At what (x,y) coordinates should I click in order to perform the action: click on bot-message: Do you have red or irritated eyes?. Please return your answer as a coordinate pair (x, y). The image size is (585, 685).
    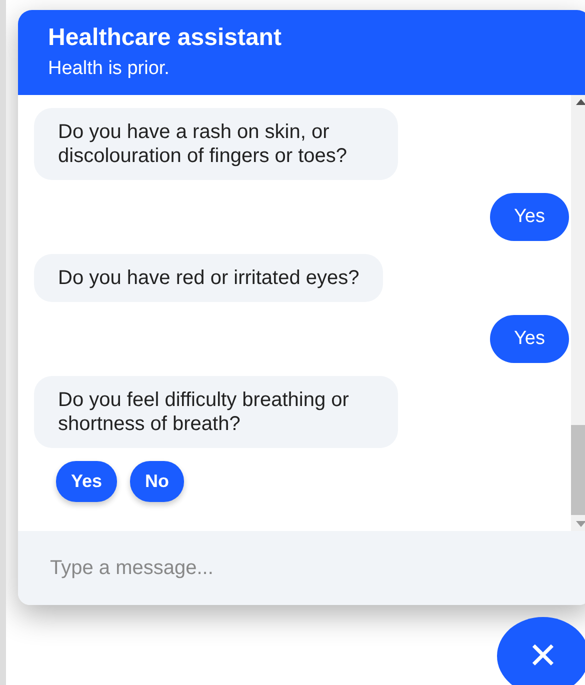
    Looking at the image, I should click on (209, 278).